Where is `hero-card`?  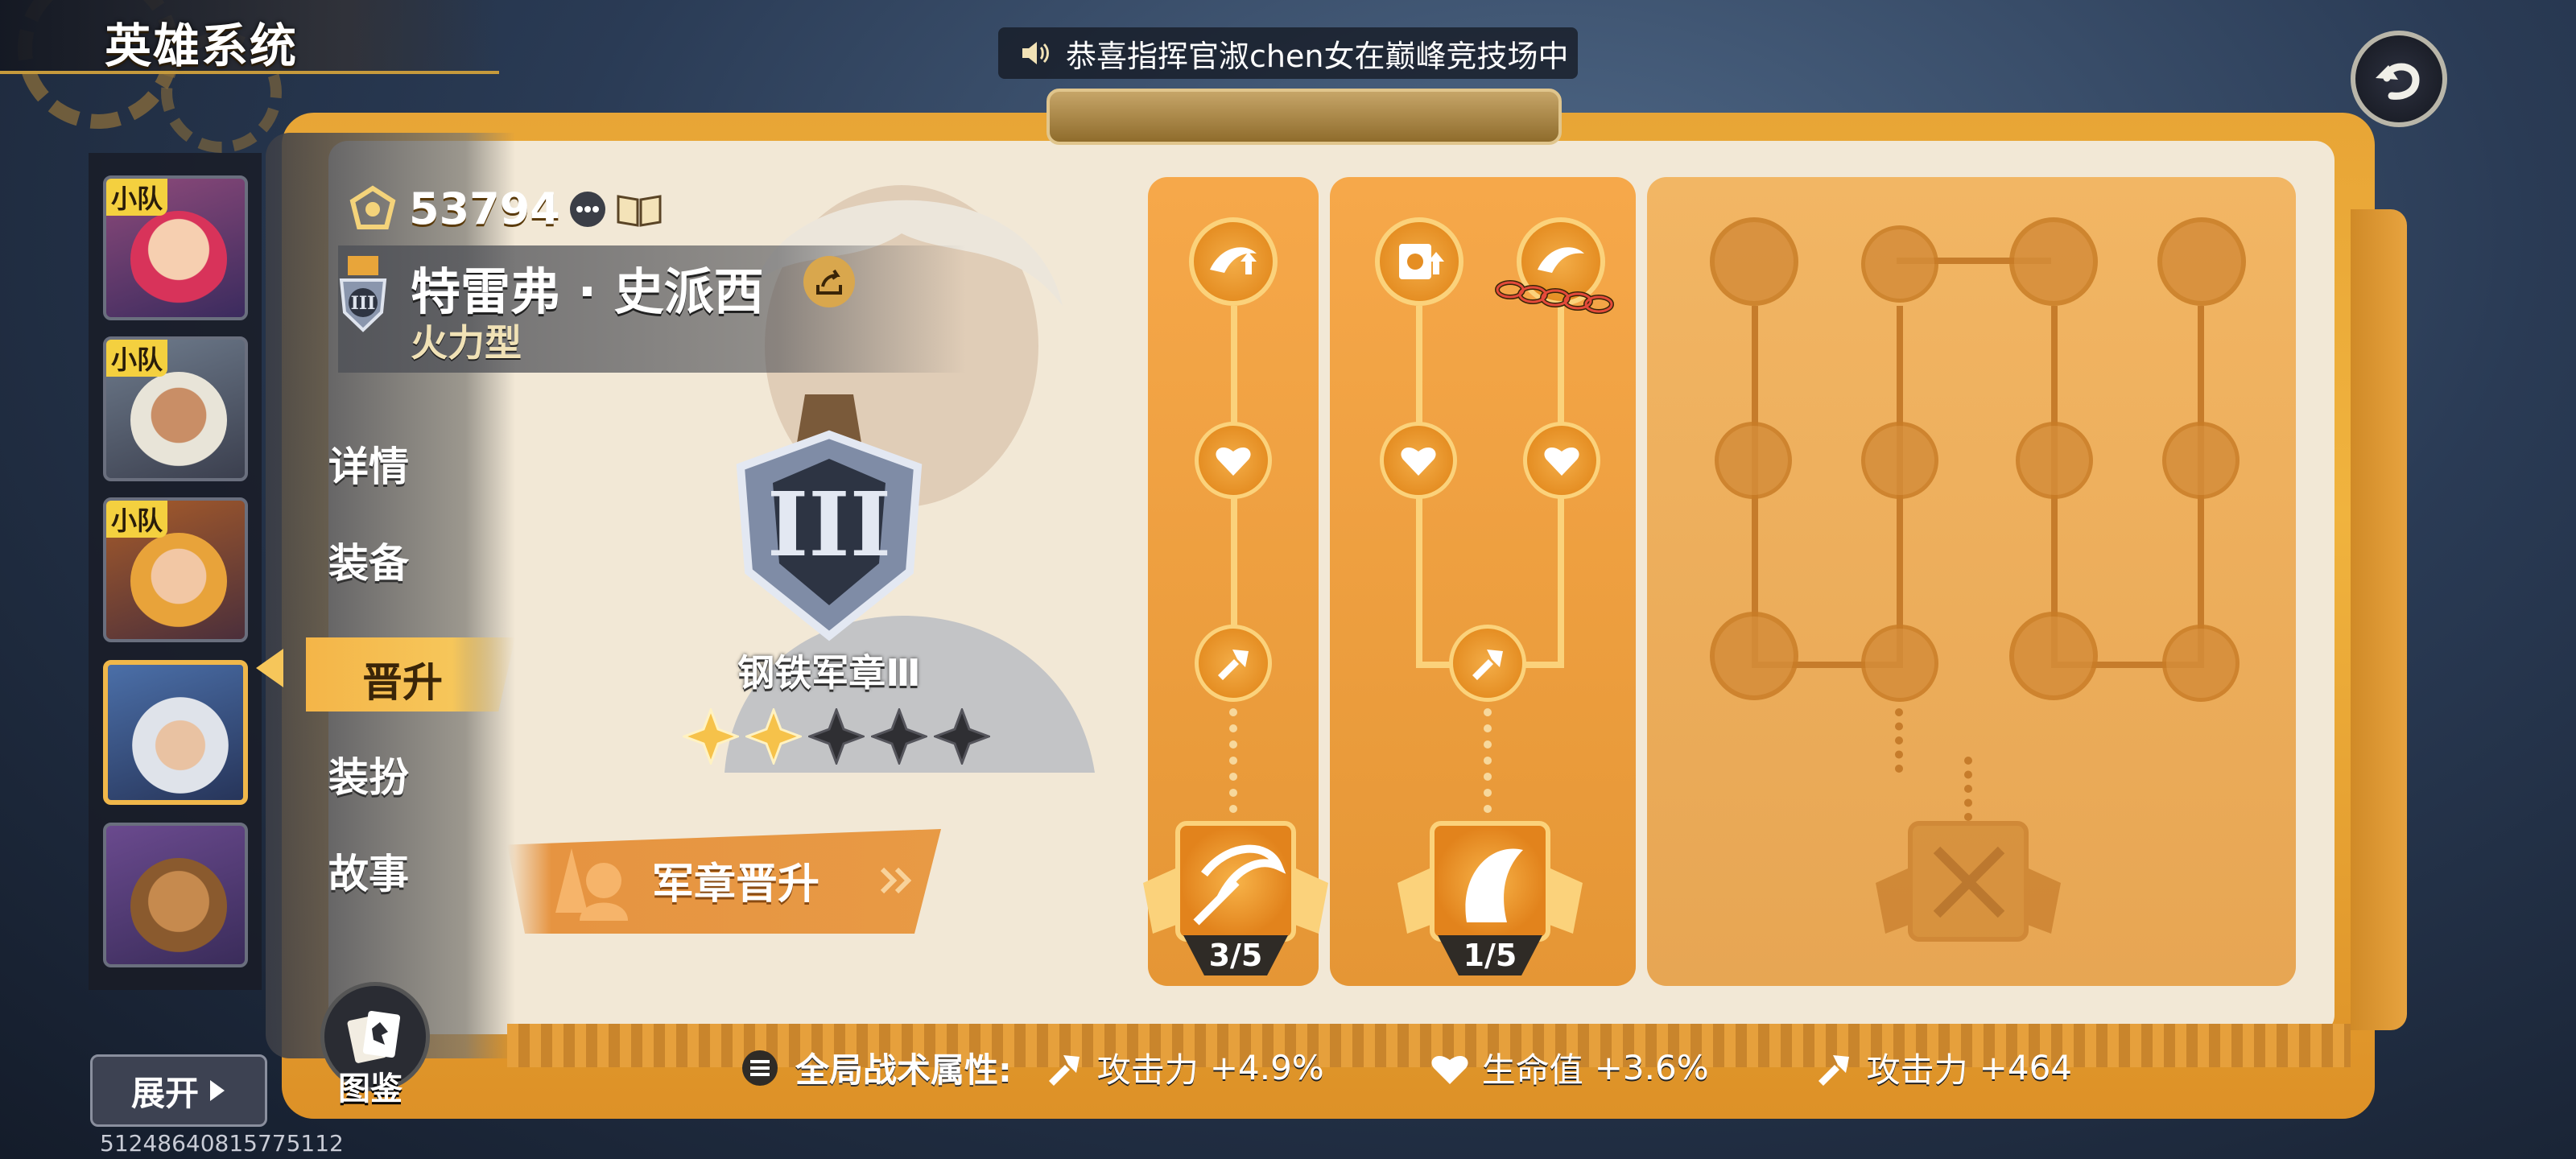
hero-card is located at coordinates (175, 895).